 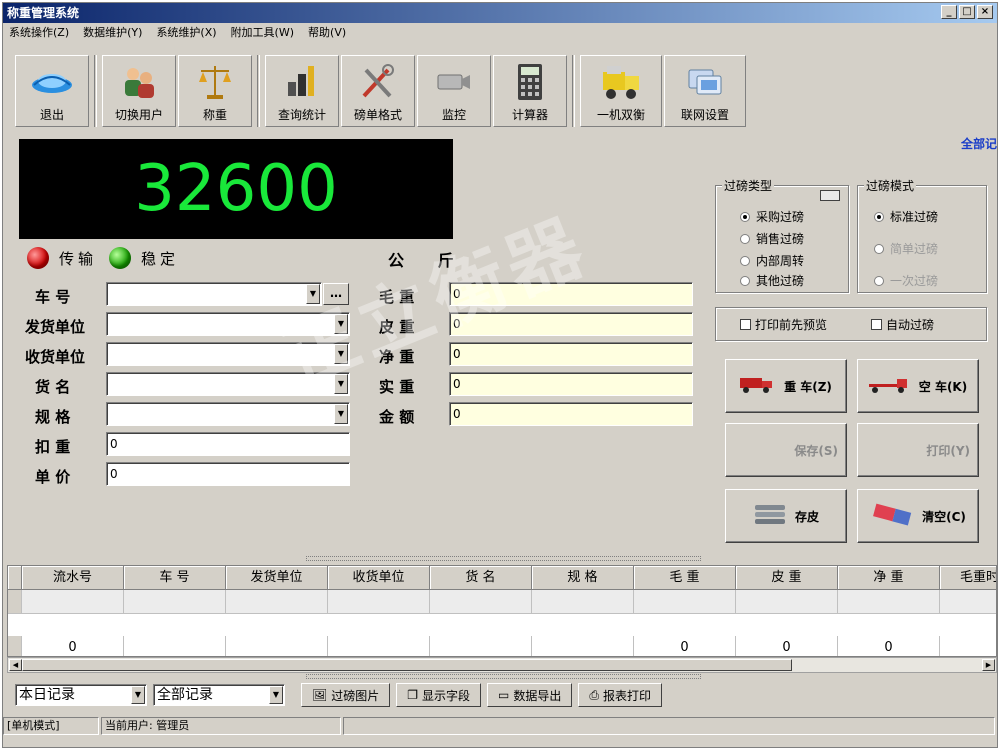 I want to click on close-button: ×, so click(x=985, y=12).